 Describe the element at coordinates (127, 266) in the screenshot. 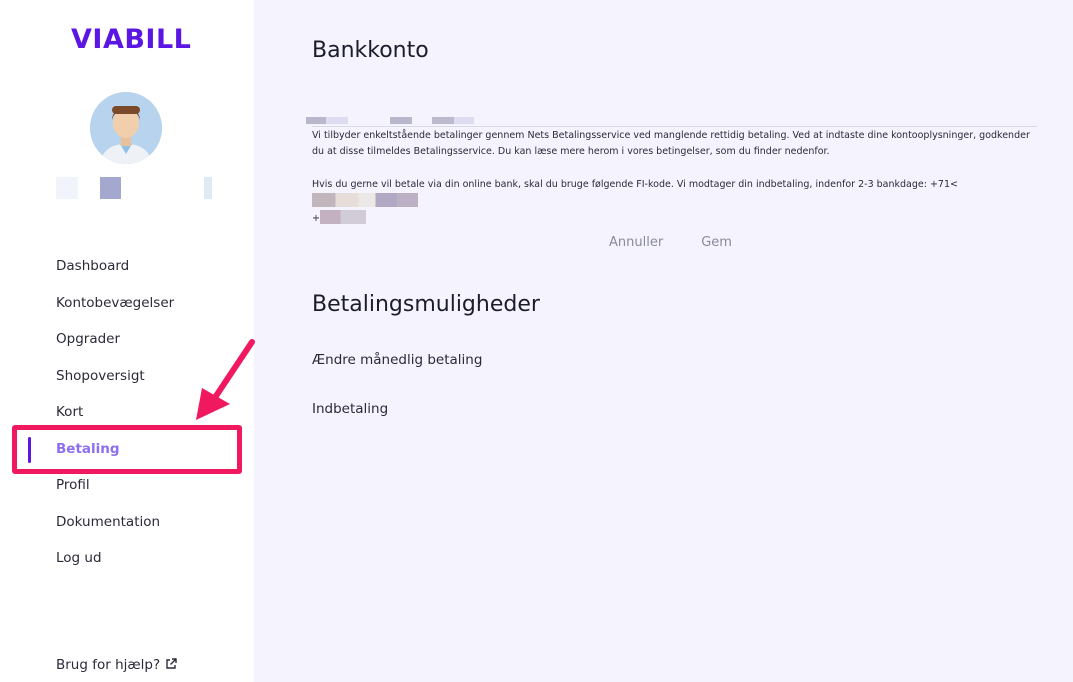

I see `sidebar-item-dashboard: Dashboard` at that location.